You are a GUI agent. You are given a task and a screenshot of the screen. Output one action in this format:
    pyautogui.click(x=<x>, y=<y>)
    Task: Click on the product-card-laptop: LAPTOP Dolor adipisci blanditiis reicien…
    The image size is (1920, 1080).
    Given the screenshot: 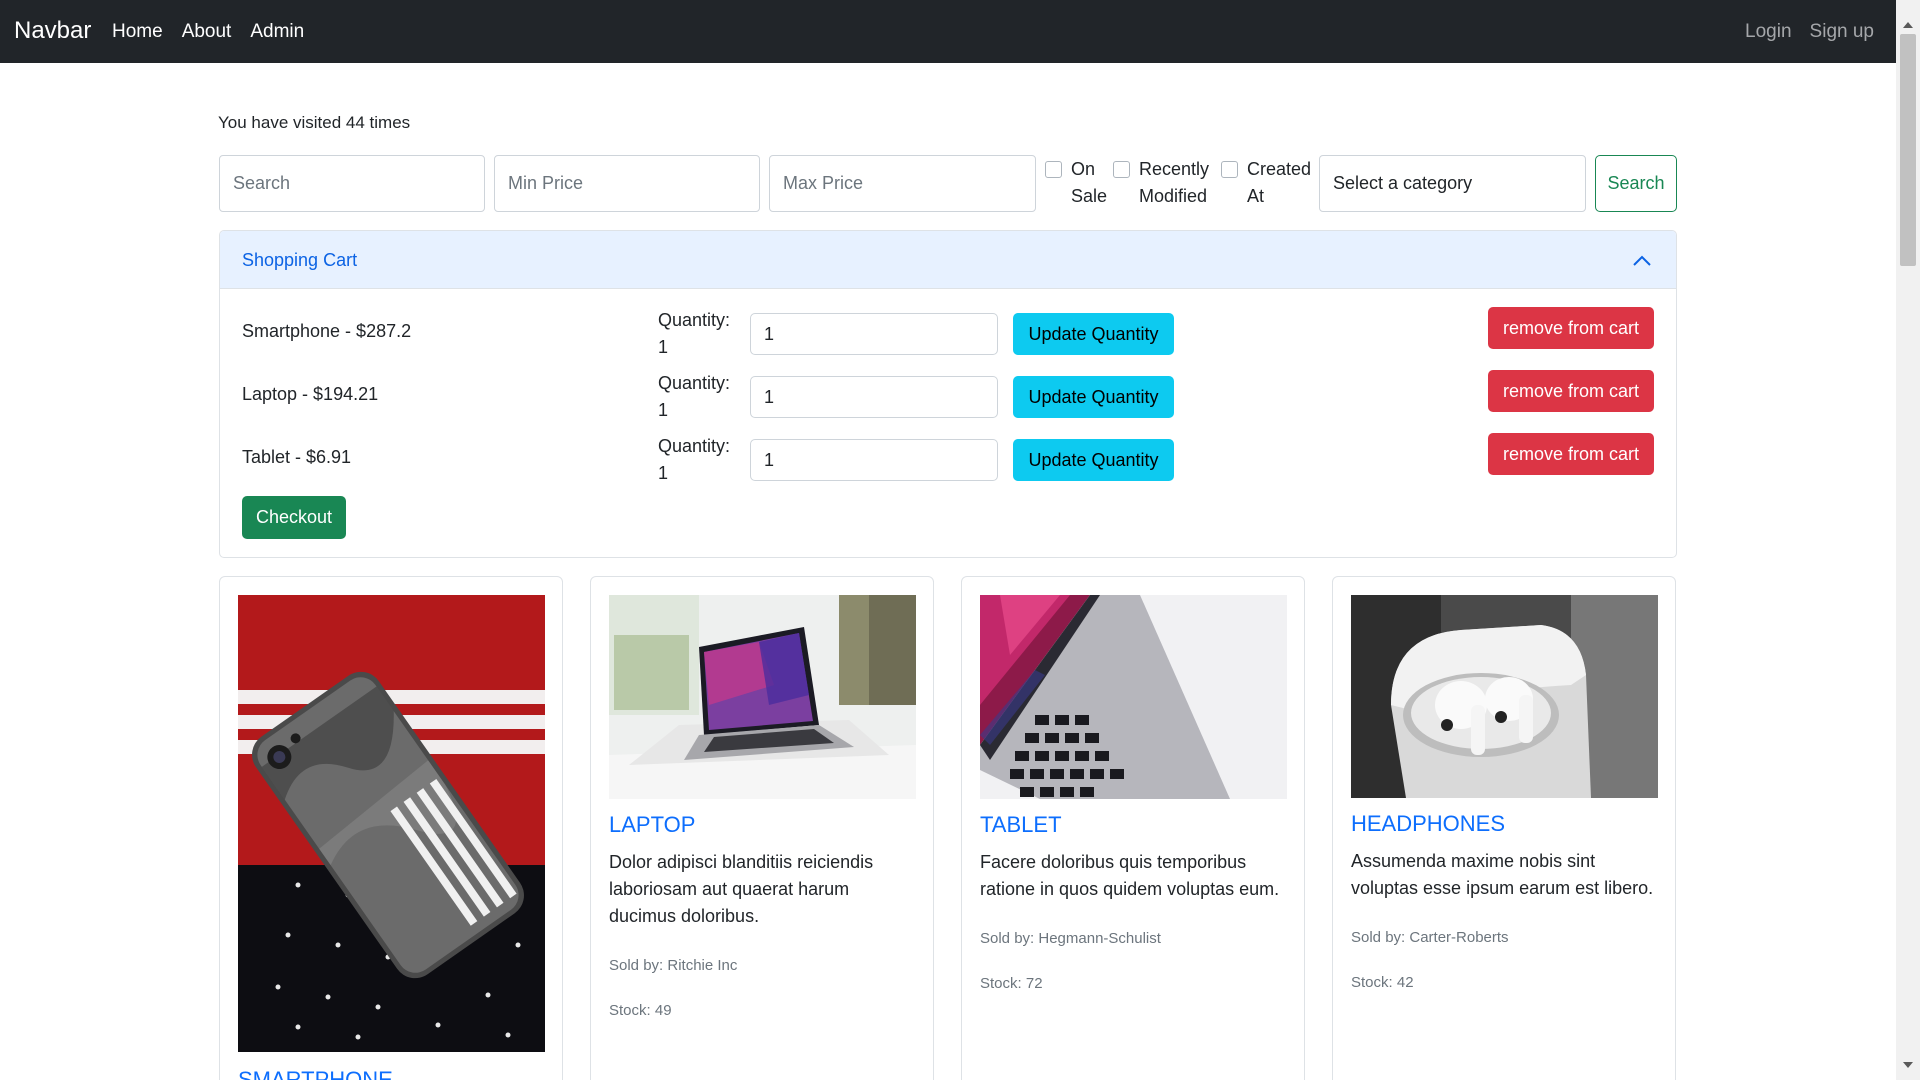 What is the action you would take?
    pyautogui.click(x=762, y=828)
    